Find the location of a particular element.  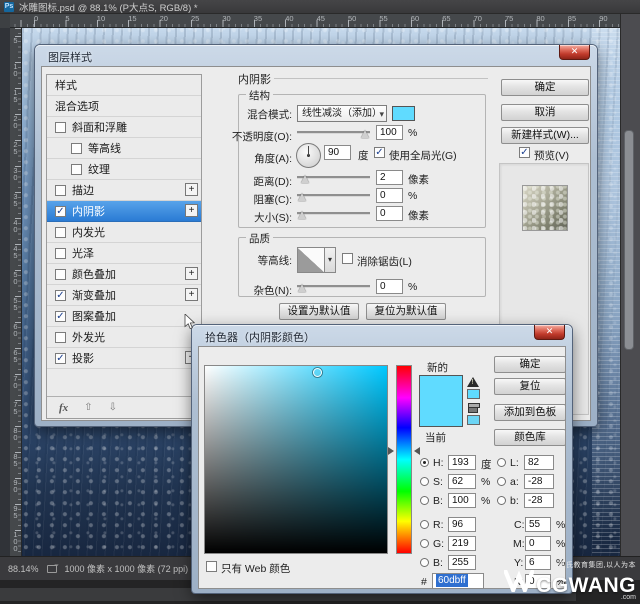

m-value: 0 is located at coordinates (538, 543).